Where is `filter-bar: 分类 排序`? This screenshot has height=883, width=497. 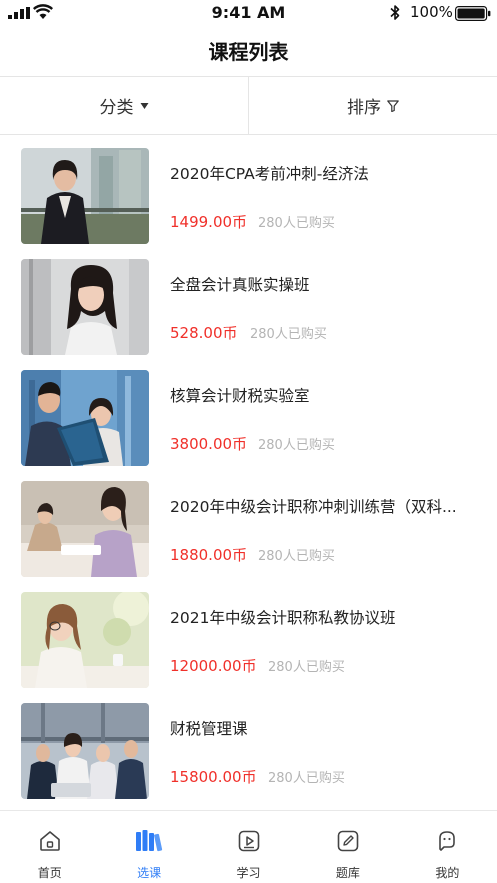 filter-bar: 分类 排序 is located at coordinates (248, 105).